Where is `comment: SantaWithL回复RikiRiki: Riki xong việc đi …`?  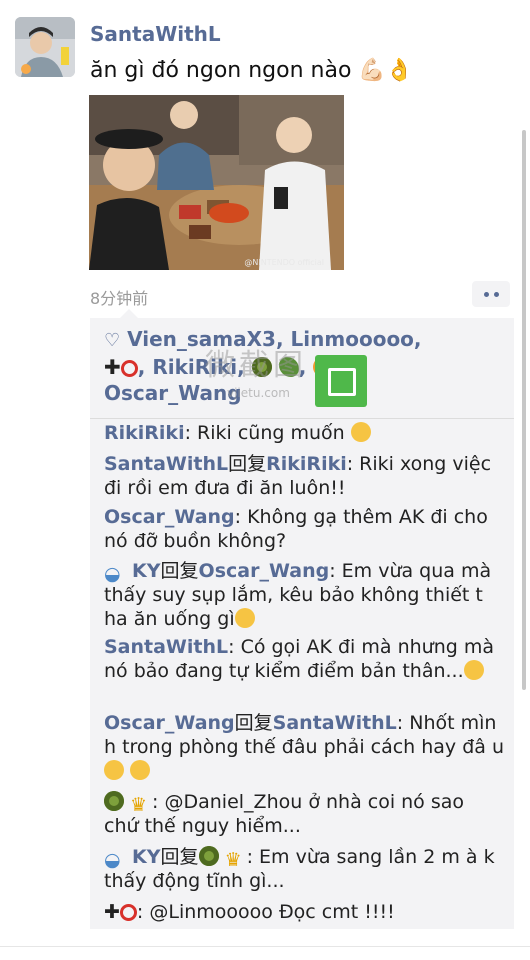
comment: SantaWithL回复RikiRiki: Riki xong việc đi … is located at coordinates (304, 476).